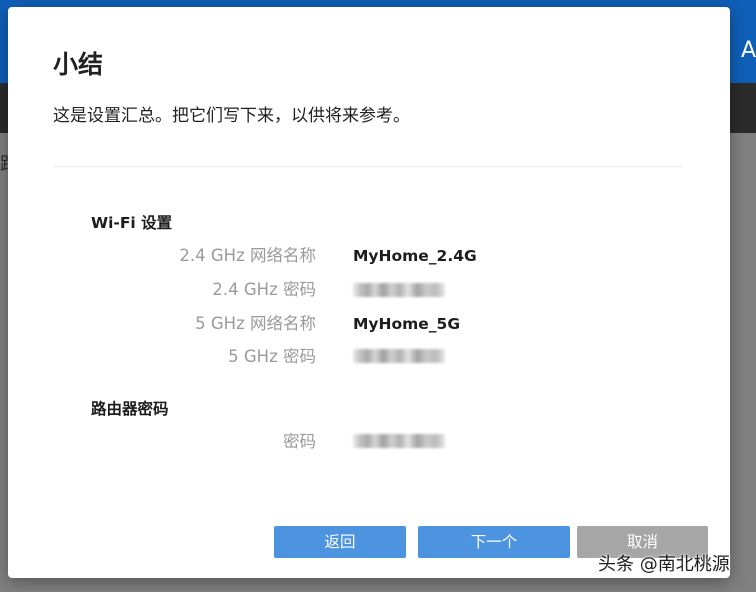 This screenshot has width=756, height=592. Describe the element at coordinates (78, 64) in the screenshot. I see `dialog-title: 小结` at that location.